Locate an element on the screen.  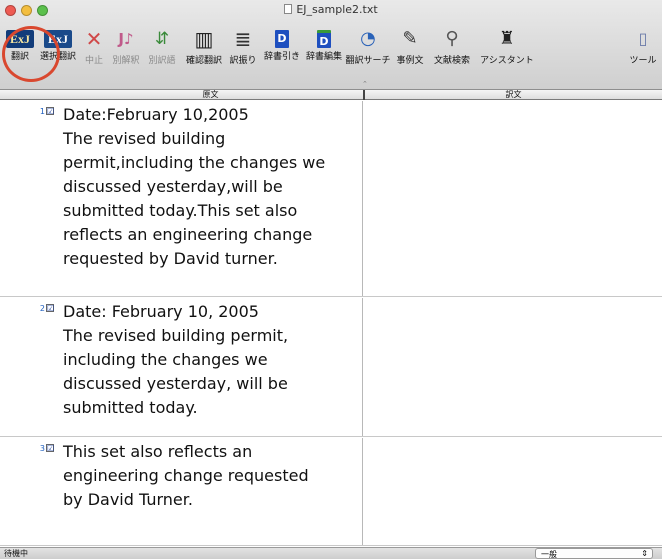
stop-button: ✕ 中止 is located at coordinates (94, 48).